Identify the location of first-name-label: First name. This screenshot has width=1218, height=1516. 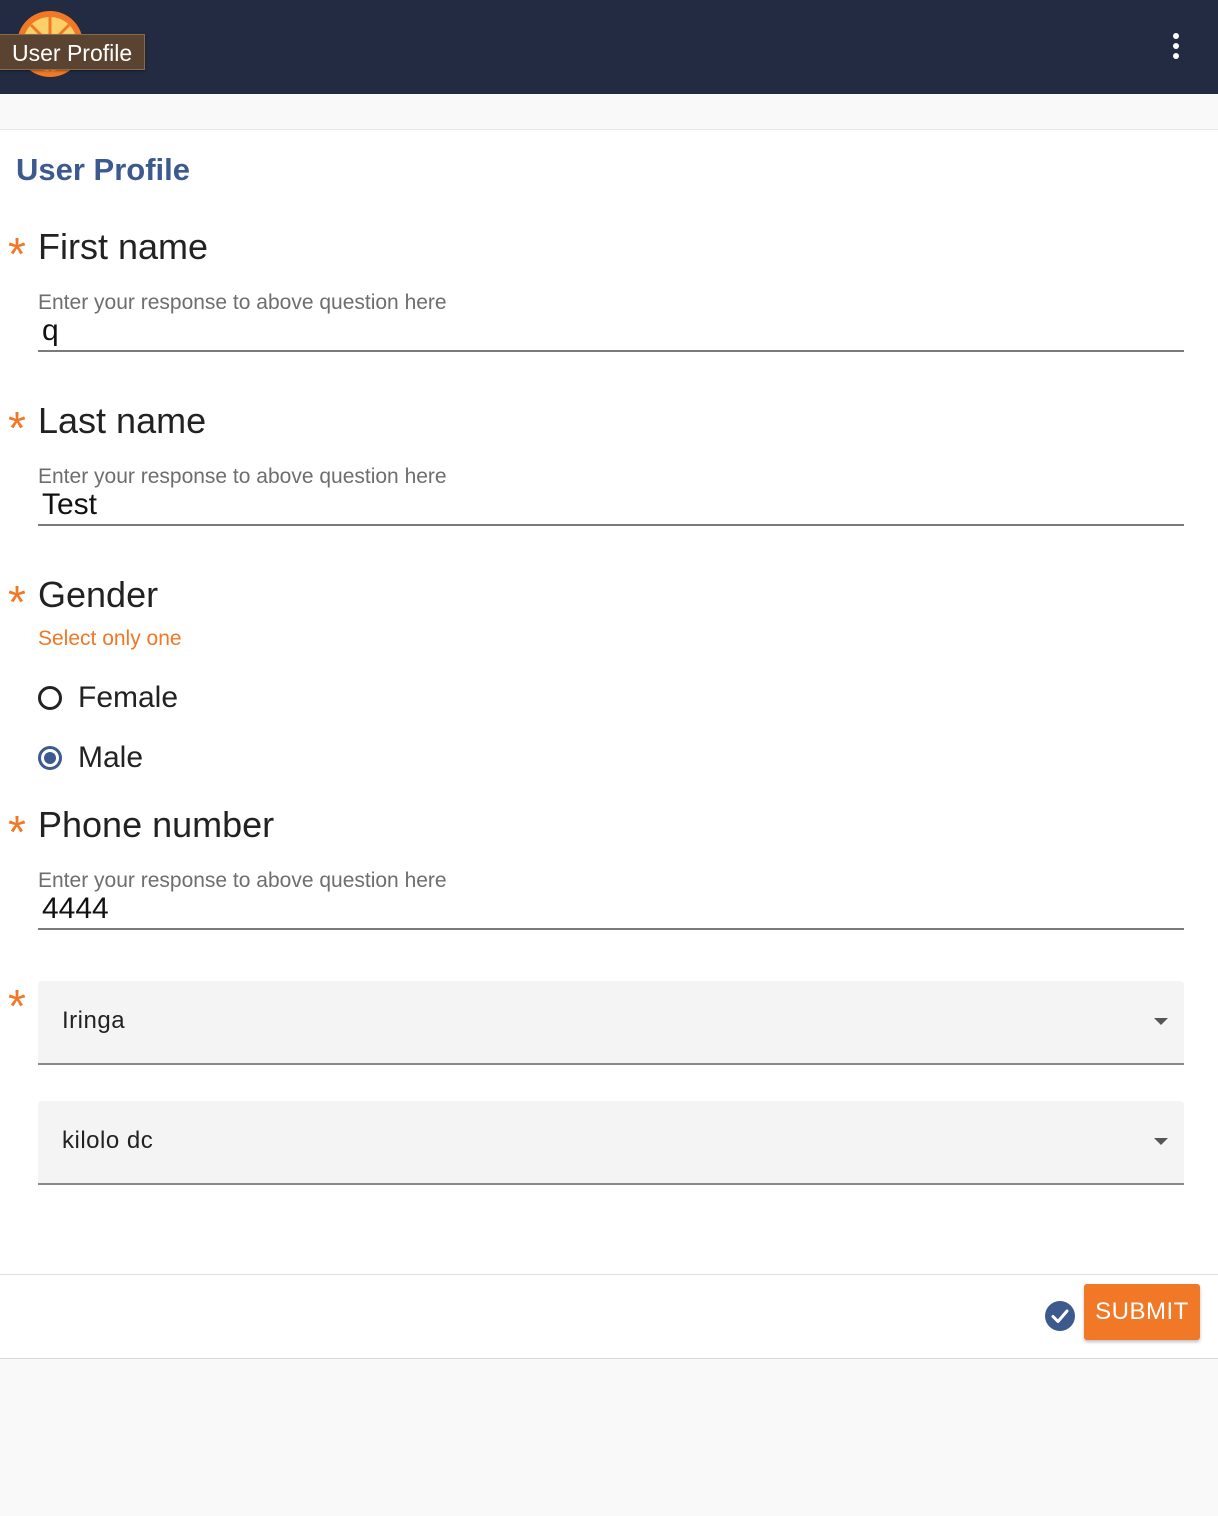
(123, 246).